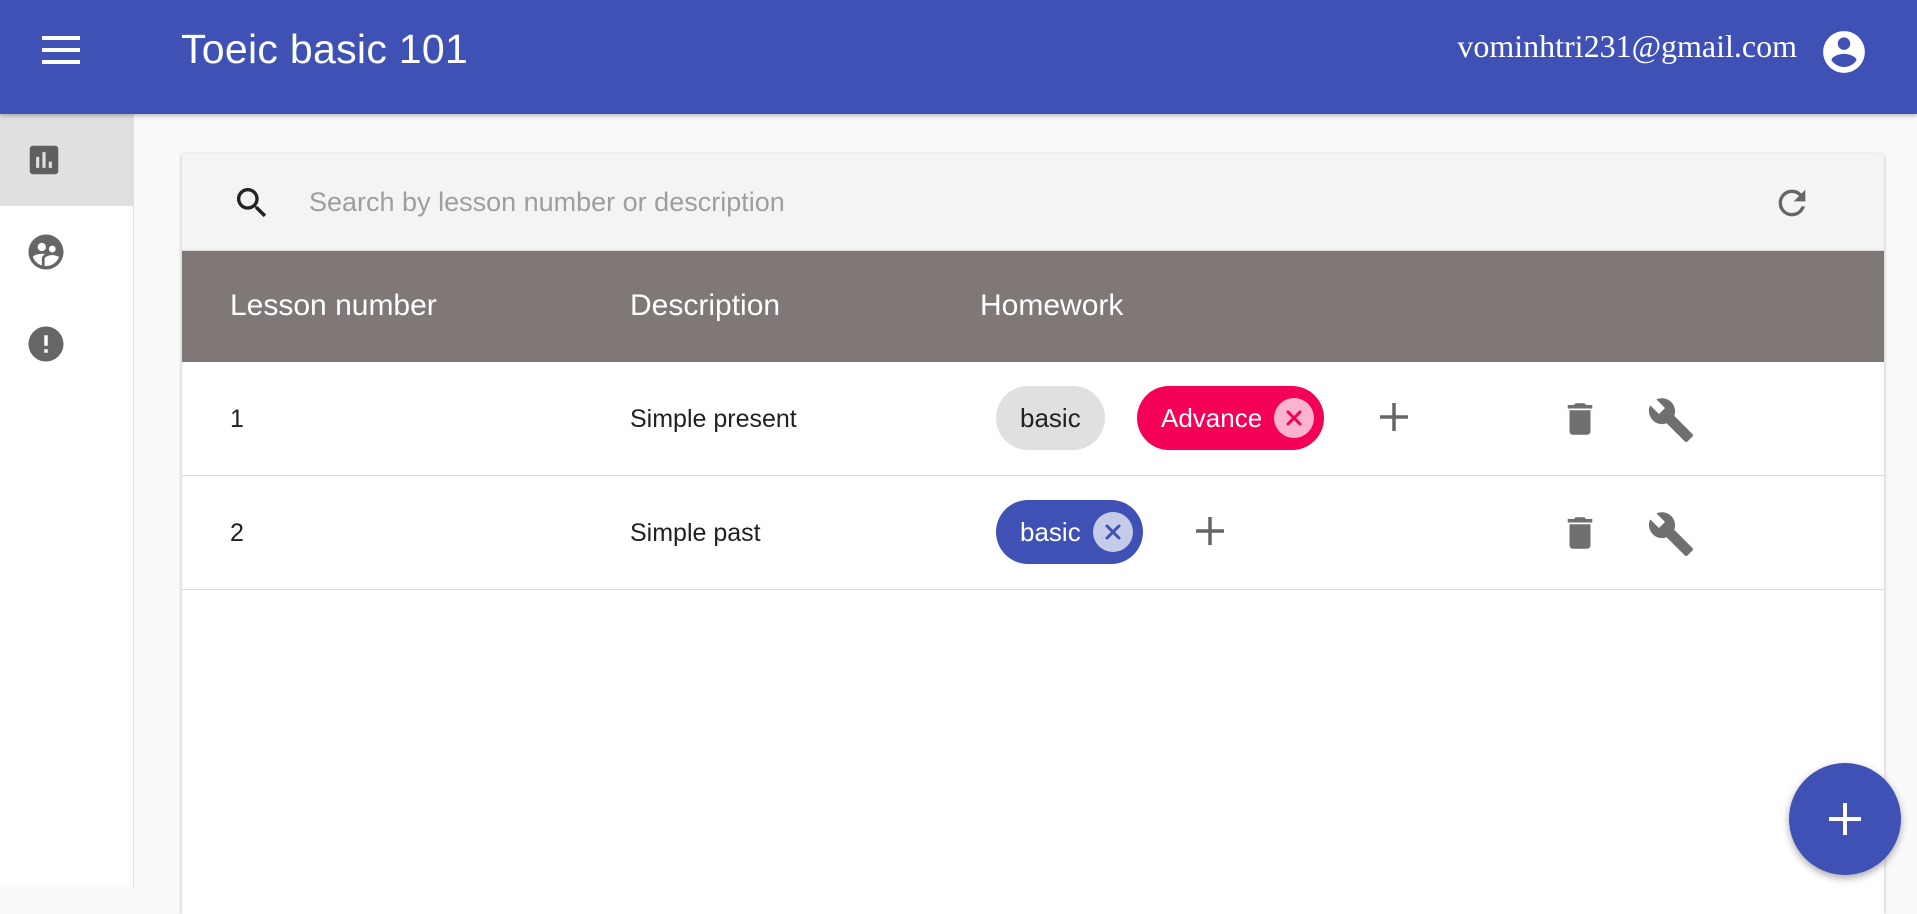 Image resolution: width=1917 pixels, height=914 pixels. What do you see at coordinates (695, 533) in the screenshot?
I see `description-cell: Simple past` at bounding box center [695, 533].